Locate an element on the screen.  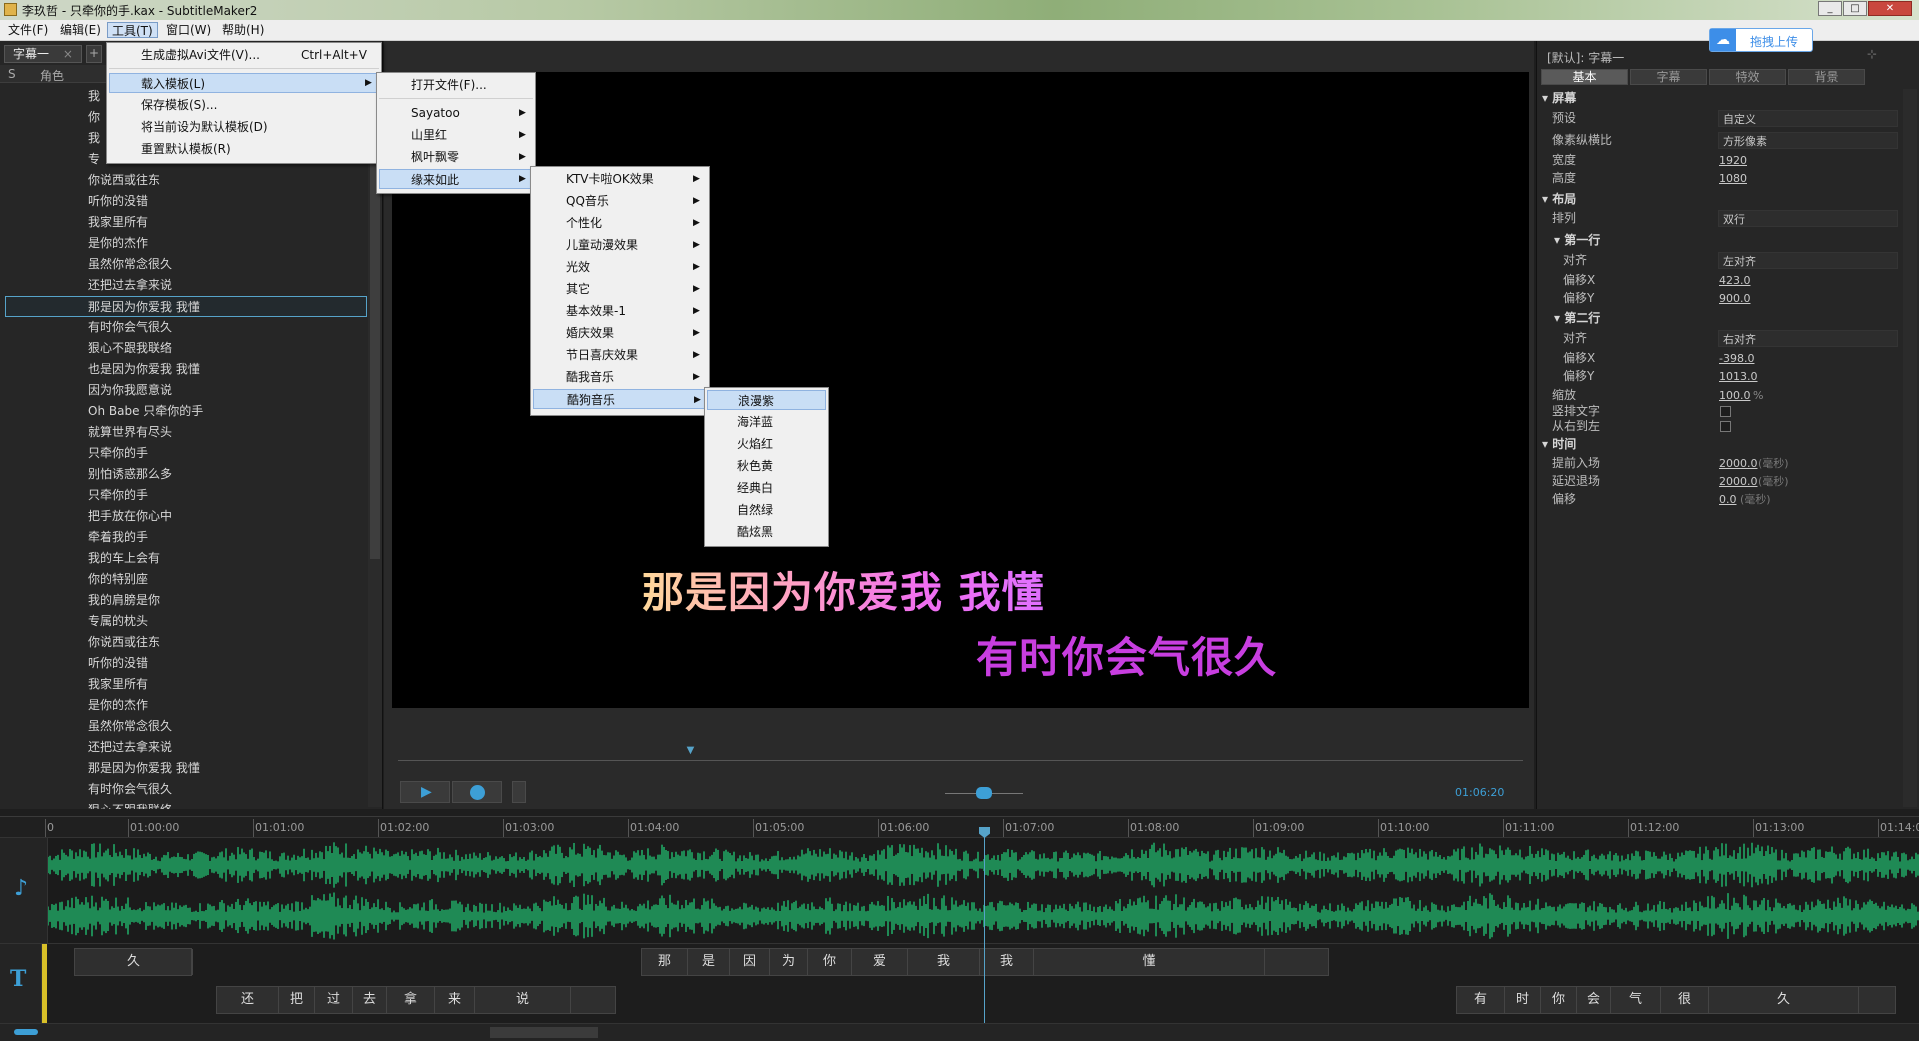
line2-offset-y-field: 1013.0 is located at coordinates (1738, 376).